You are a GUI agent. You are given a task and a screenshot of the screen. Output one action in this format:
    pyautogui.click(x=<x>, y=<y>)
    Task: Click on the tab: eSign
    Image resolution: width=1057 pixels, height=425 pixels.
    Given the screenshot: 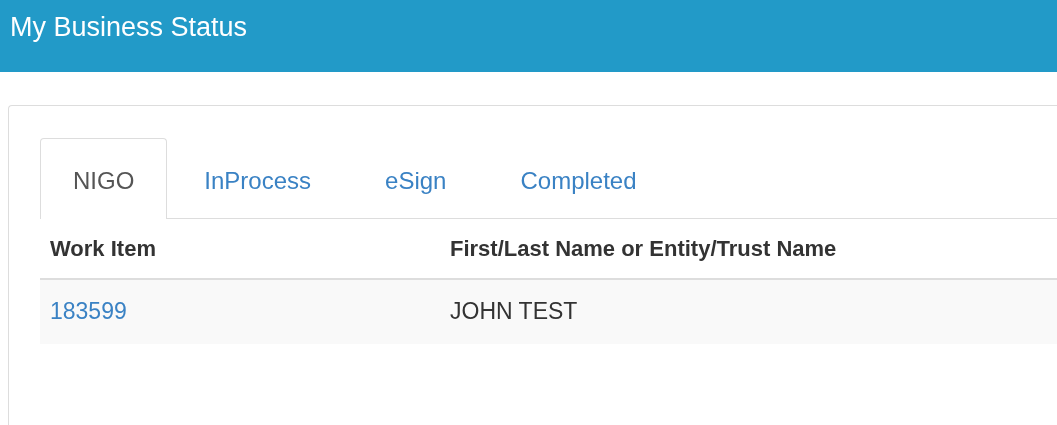 What is the action you would take?
    pyautogui.click(x=416, y=178)
    